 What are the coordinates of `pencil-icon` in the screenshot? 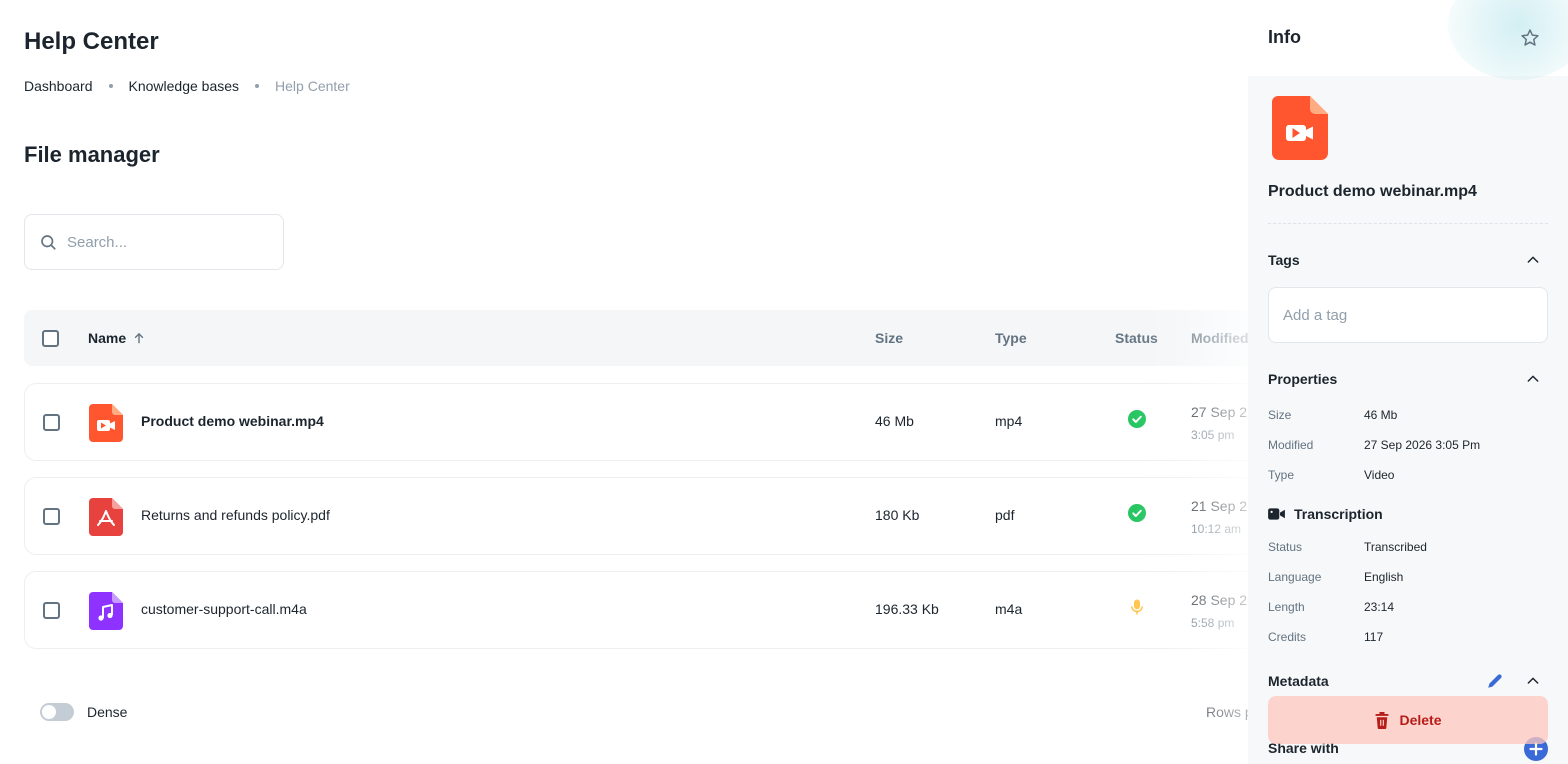 It's located at (1495, 681).